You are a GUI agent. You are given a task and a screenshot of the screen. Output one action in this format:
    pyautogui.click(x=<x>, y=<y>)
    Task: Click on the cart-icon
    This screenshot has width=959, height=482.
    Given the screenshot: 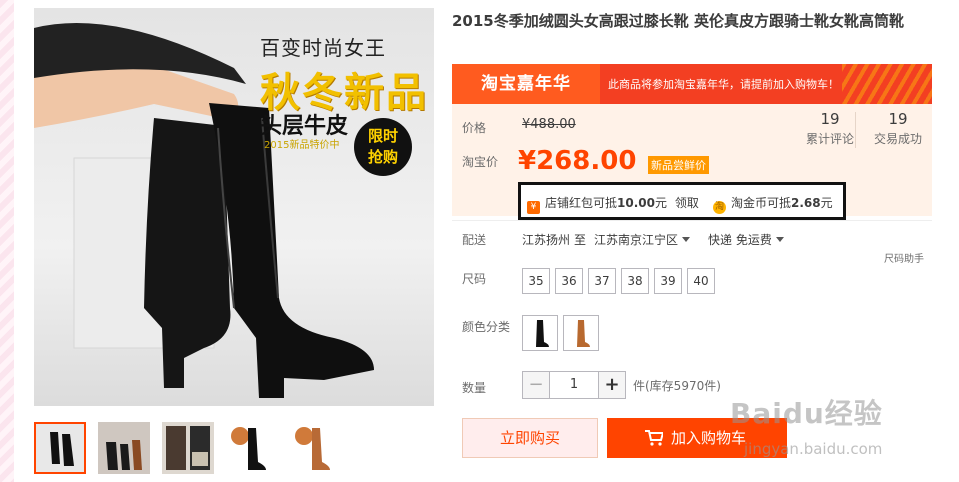 What is the action you would take?
    pyautogui.click(x=654, y=438)
    